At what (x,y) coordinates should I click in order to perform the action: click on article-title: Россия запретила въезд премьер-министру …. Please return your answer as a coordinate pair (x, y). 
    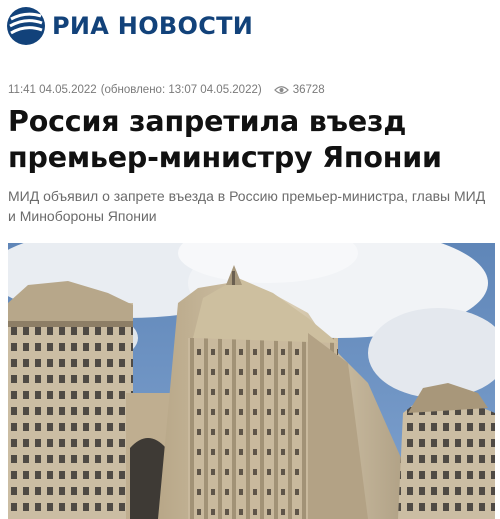
    Looking at the image, I should click on (225, 139).